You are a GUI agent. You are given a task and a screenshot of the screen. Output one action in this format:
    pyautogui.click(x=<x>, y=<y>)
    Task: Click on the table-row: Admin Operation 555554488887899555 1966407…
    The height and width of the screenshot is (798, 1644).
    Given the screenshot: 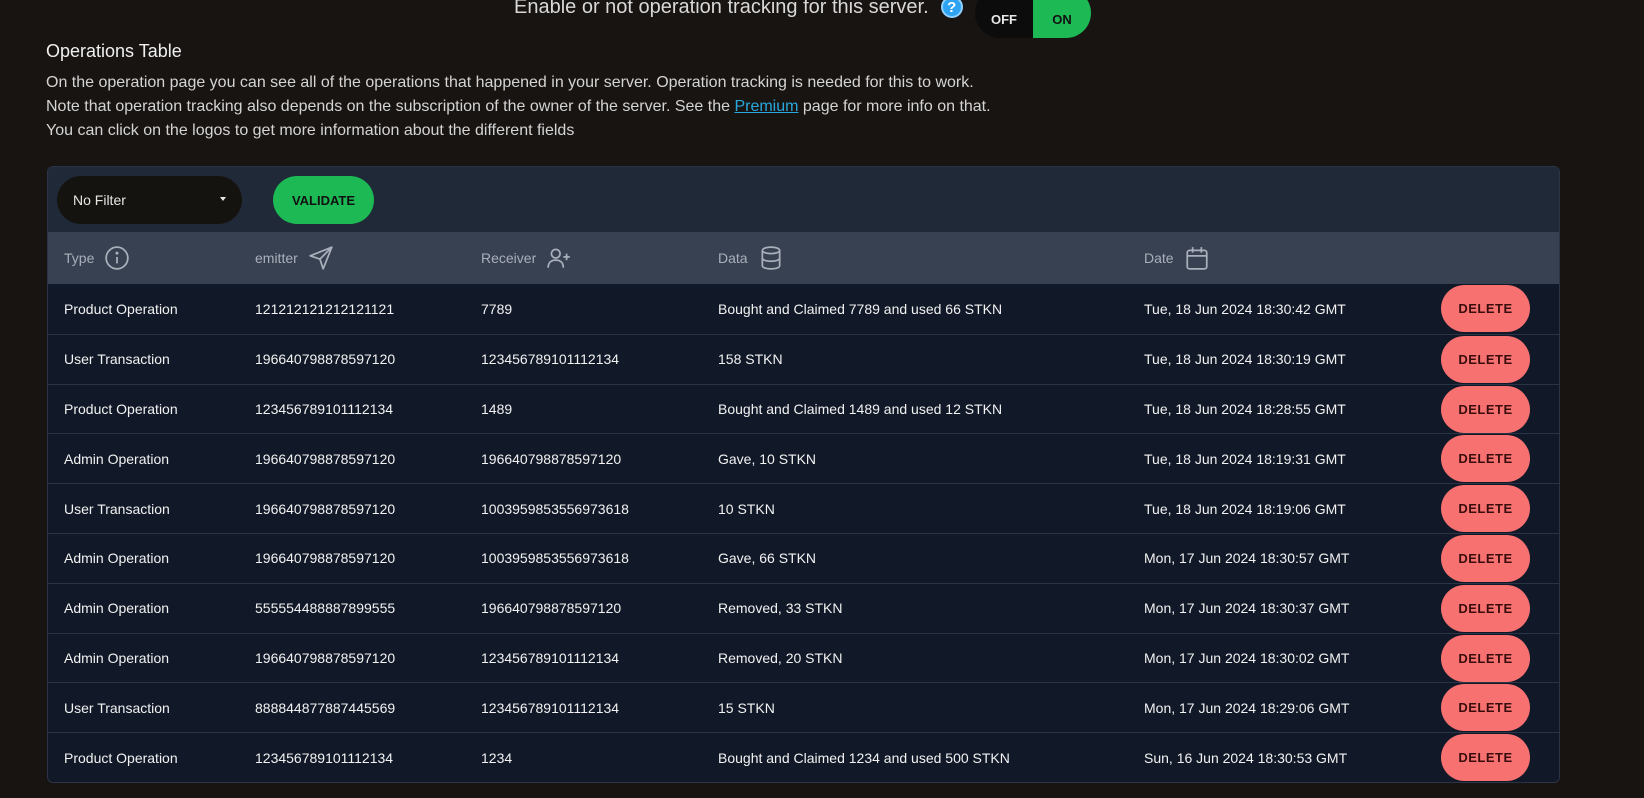 What is the action you would take?
    pyautogui.click(x=803, y=607)
    